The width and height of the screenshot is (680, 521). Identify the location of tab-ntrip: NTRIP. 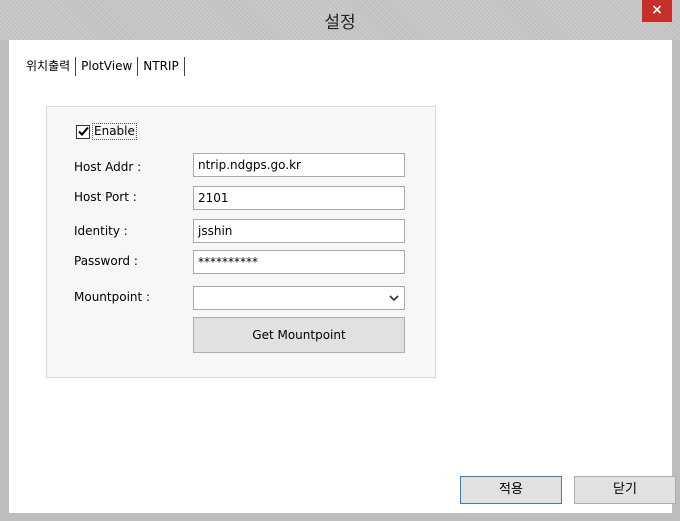
(160, 66).